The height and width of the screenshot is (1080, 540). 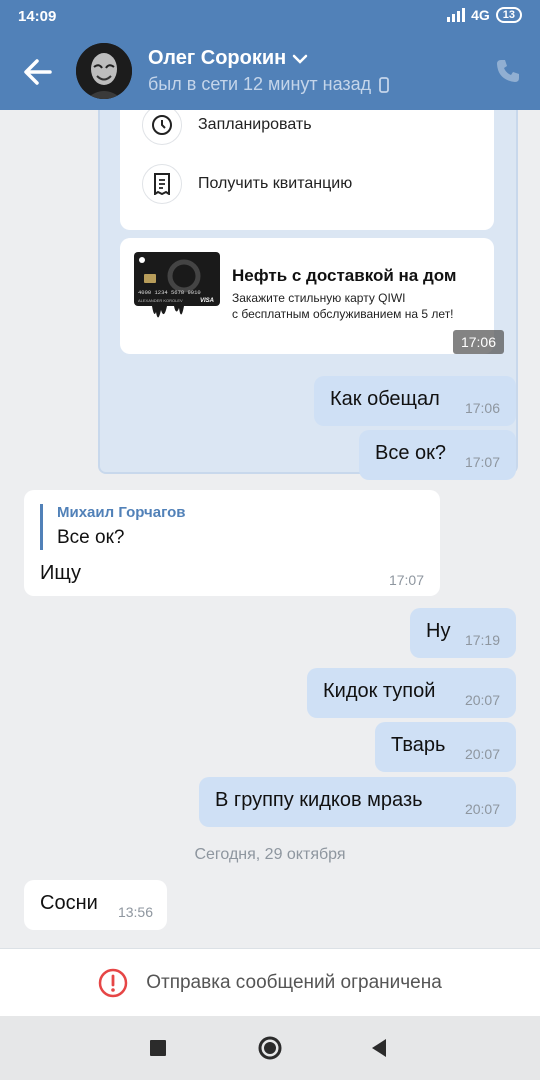 I want to click on back-arrow-icon, so click(x=38, y=72).